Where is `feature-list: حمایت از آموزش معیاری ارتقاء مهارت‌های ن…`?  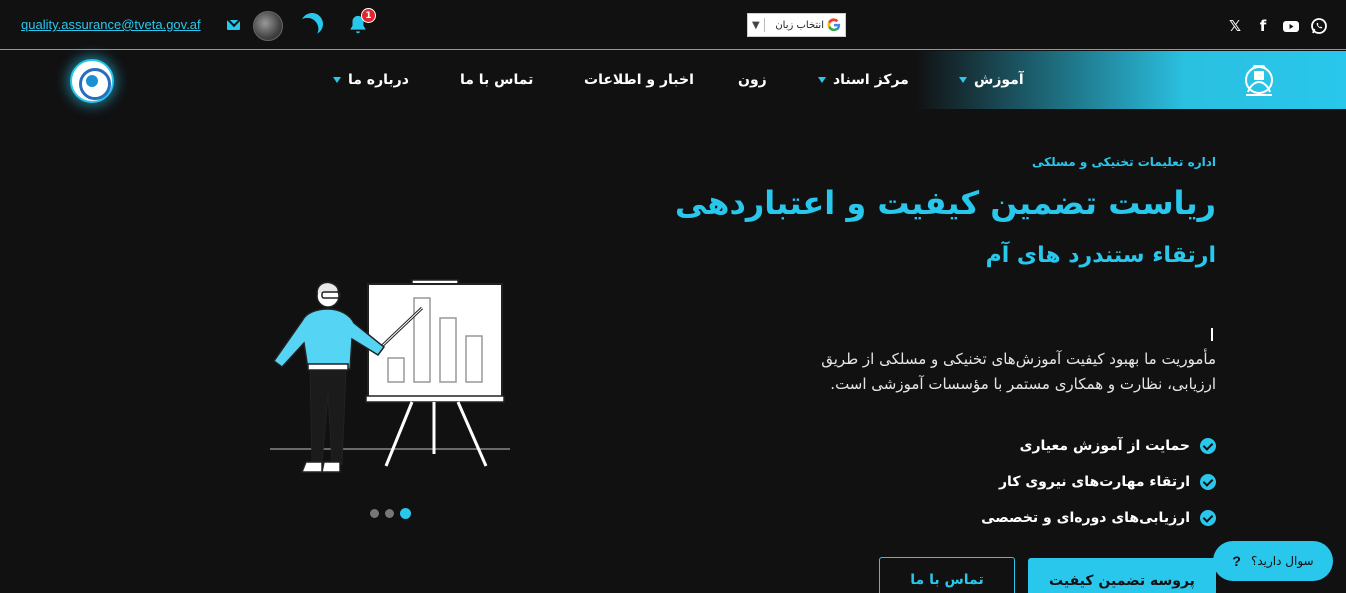 feature-list: حمایت از آموزش معیاری ارتقاء مهارت‌های ن… is located at coordinates (1098, 482).